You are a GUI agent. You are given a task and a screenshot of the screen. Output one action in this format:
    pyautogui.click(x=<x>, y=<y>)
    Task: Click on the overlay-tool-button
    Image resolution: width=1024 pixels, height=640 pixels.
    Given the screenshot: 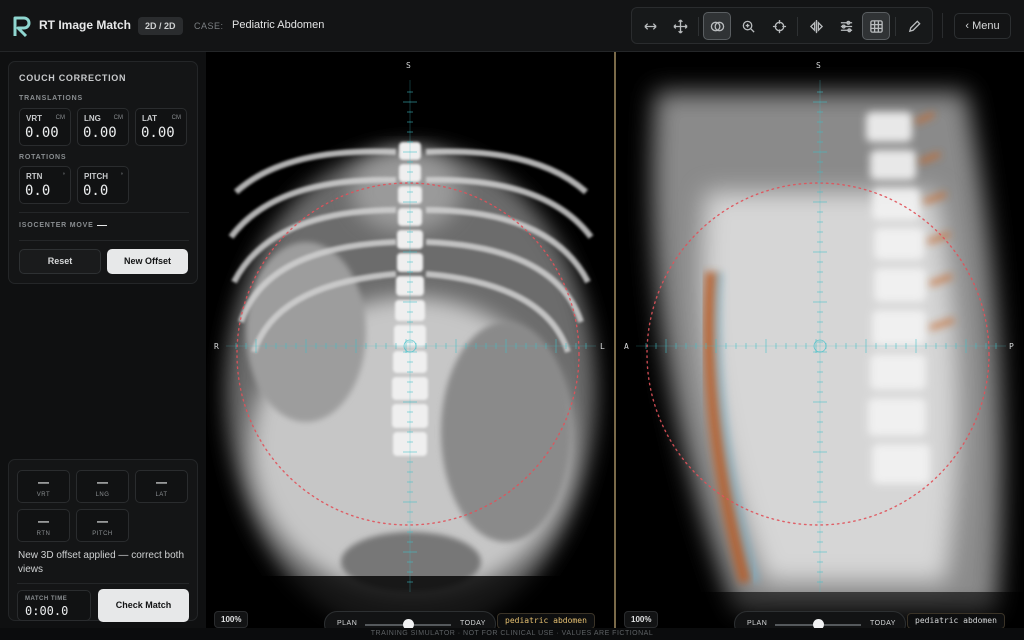 What is the action you would take?
    pyautogui.click(x=717, y=26)
    